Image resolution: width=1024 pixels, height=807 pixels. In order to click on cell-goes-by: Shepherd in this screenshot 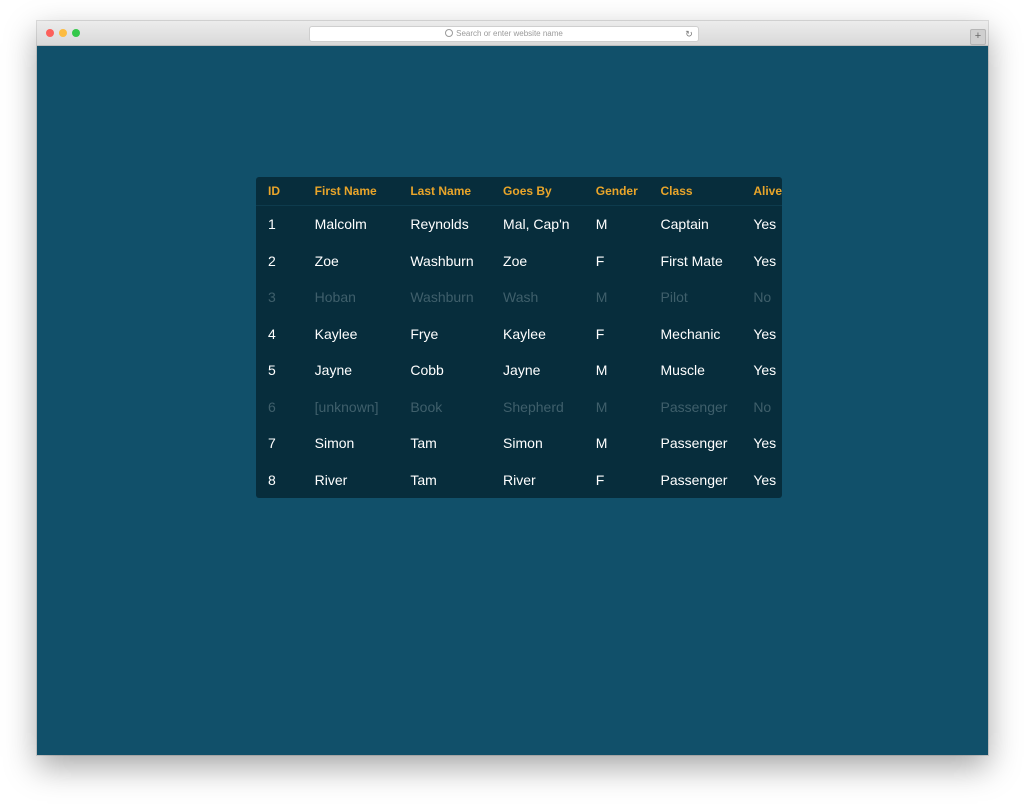, I will do `click(533, 406)`.